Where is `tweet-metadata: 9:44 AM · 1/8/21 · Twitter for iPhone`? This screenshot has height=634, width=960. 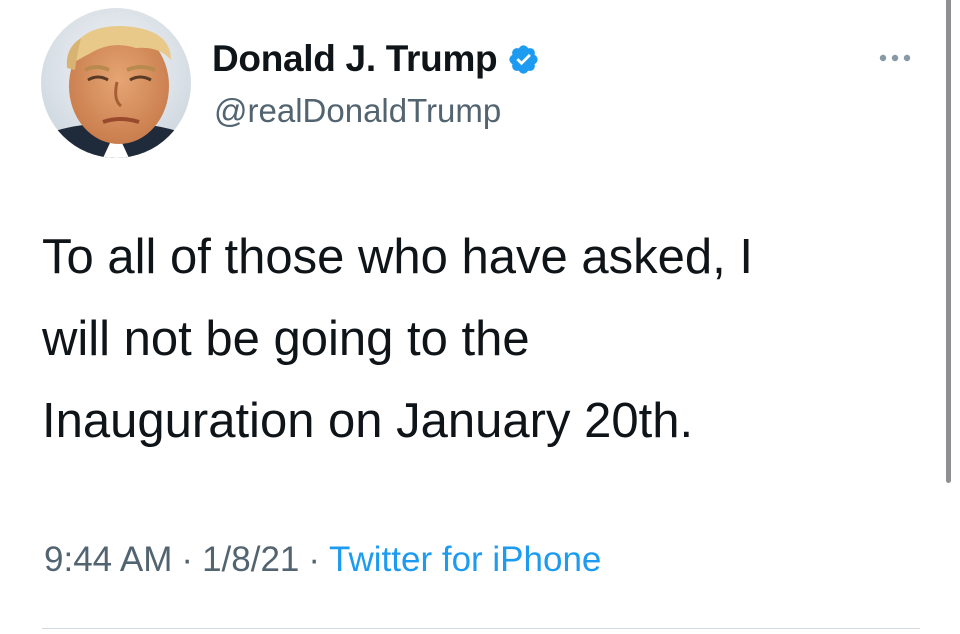 tweet-metadata: 9:44 AM · 1/8/21 · Twitter for iPhone is located at coordinates (322, 560).